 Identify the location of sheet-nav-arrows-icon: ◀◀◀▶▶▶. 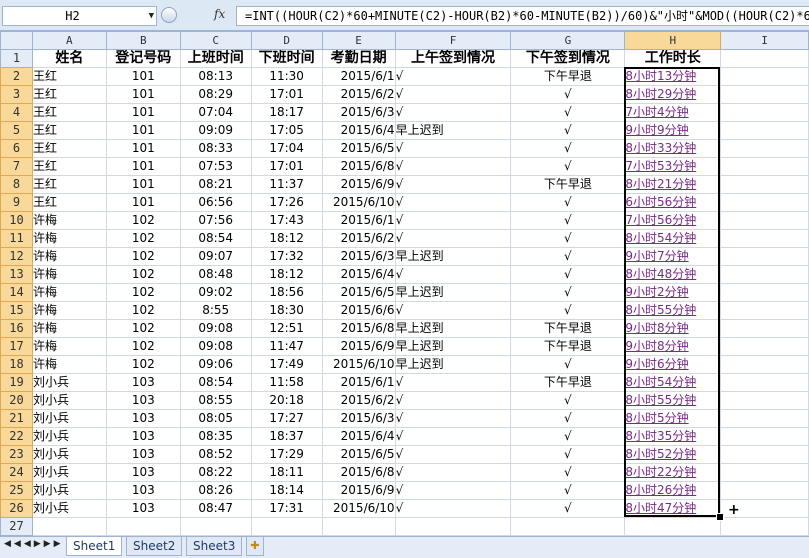
(34, 544).